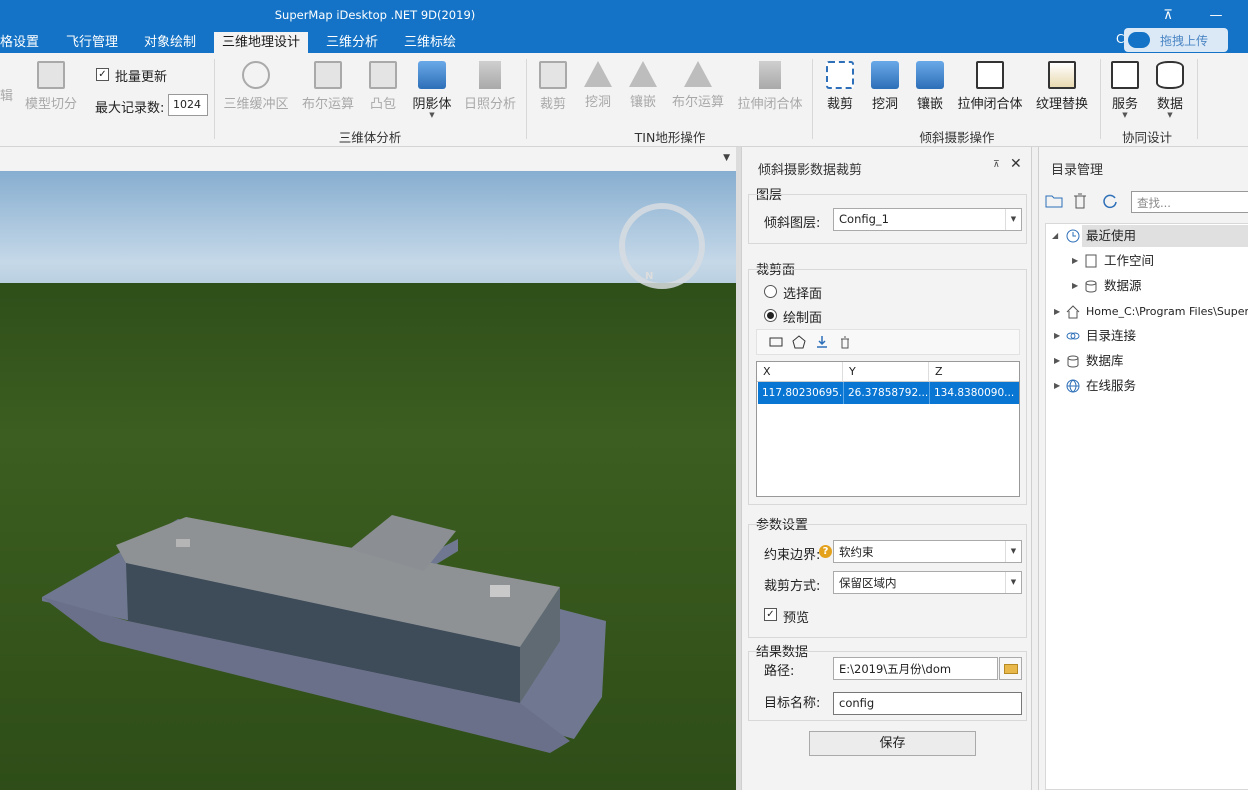 This screenshot has height=790, width=1248. What do you see at coordinates (23, 42) in the screenshot?
I see `tab-grid-settings: 格设置` at bounding box center [23, 42].